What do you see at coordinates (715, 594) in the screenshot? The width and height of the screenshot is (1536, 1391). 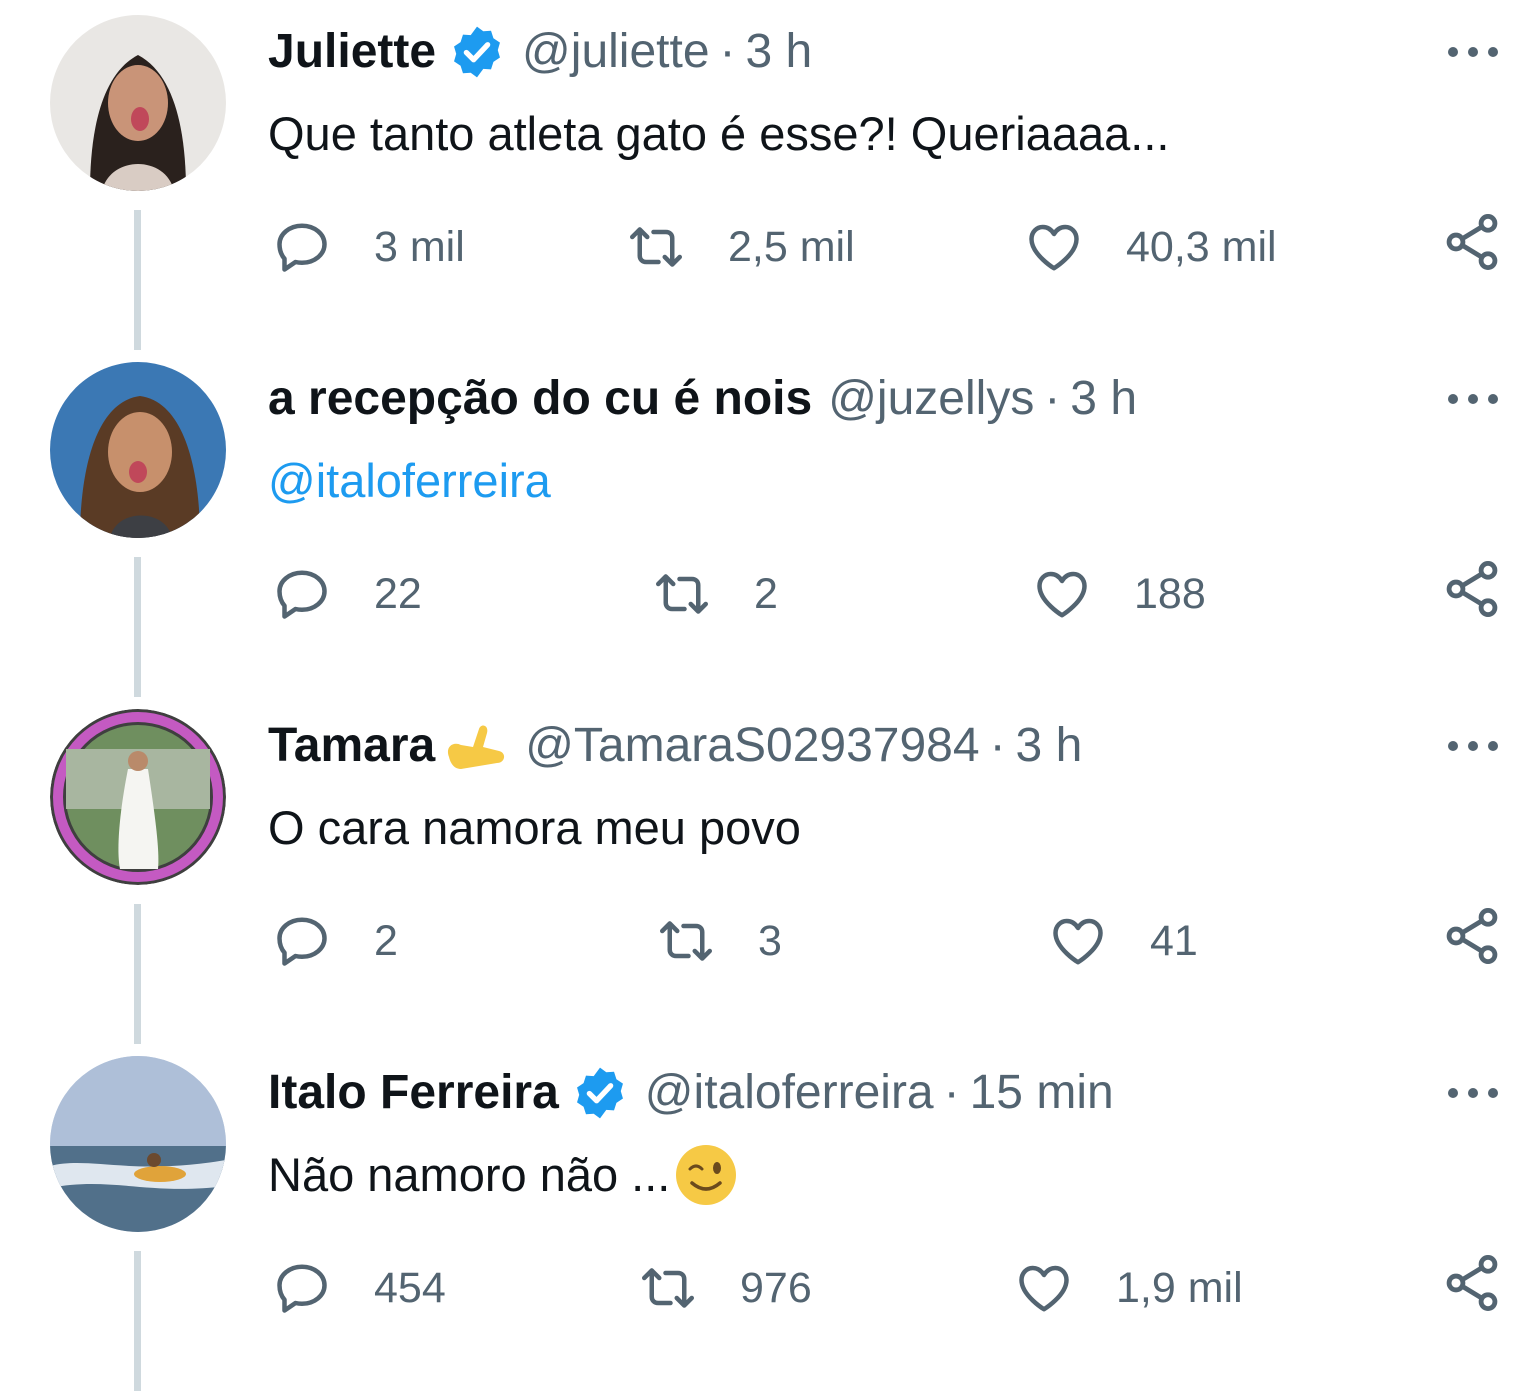 I see `retweet-button: 2` at bounding box center [715, 594].